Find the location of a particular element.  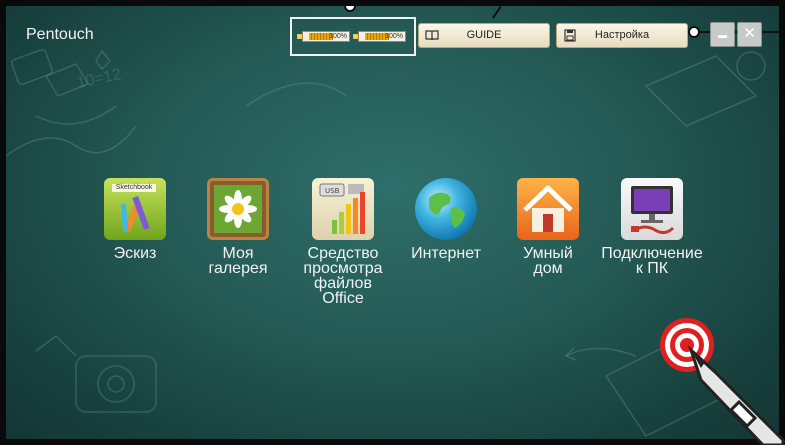

app-label: Средство просмотра файлов Office is located at coordinates (343, 276).